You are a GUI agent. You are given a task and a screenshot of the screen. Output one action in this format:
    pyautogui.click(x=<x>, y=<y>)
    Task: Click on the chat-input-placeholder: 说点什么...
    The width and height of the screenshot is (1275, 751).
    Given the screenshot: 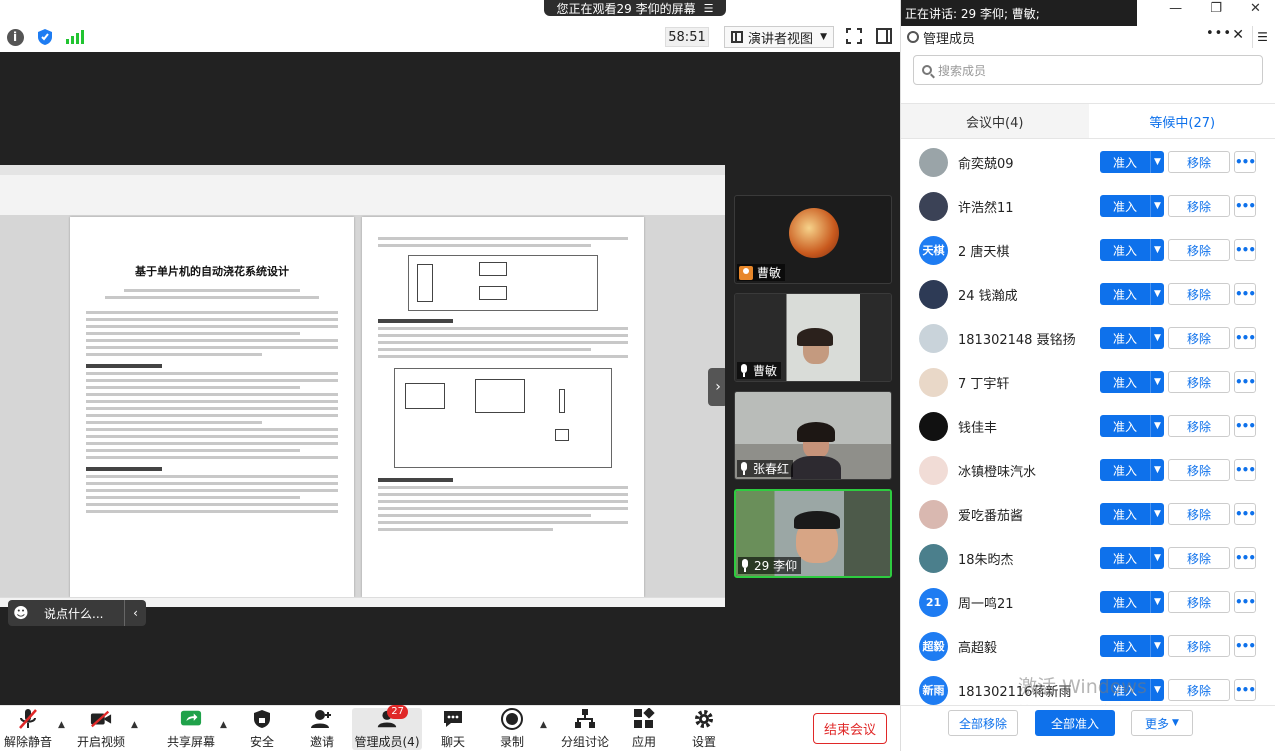 What is the action you would take?
    pyautogui.click(x=79, y=613)
    